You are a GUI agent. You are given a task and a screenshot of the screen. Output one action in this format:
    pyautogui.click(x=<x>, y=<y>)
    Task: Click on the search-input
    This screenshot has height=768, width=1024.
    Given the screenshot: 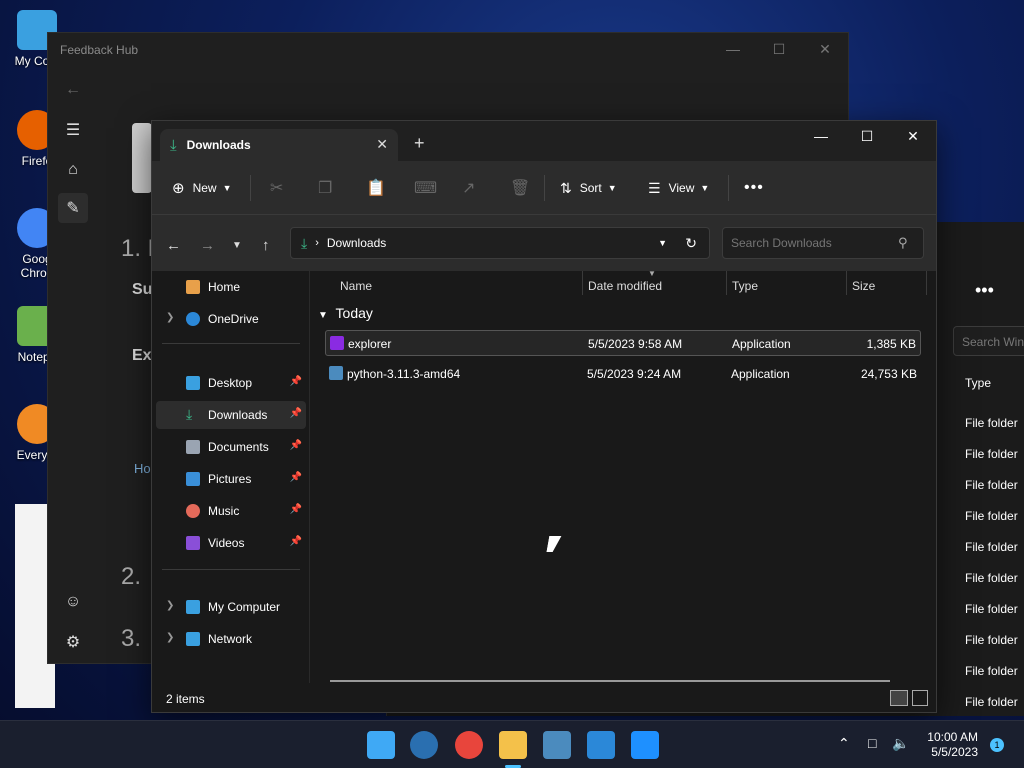 What is the action you would take?
    pyautogui.click(x=823, y=243)
    